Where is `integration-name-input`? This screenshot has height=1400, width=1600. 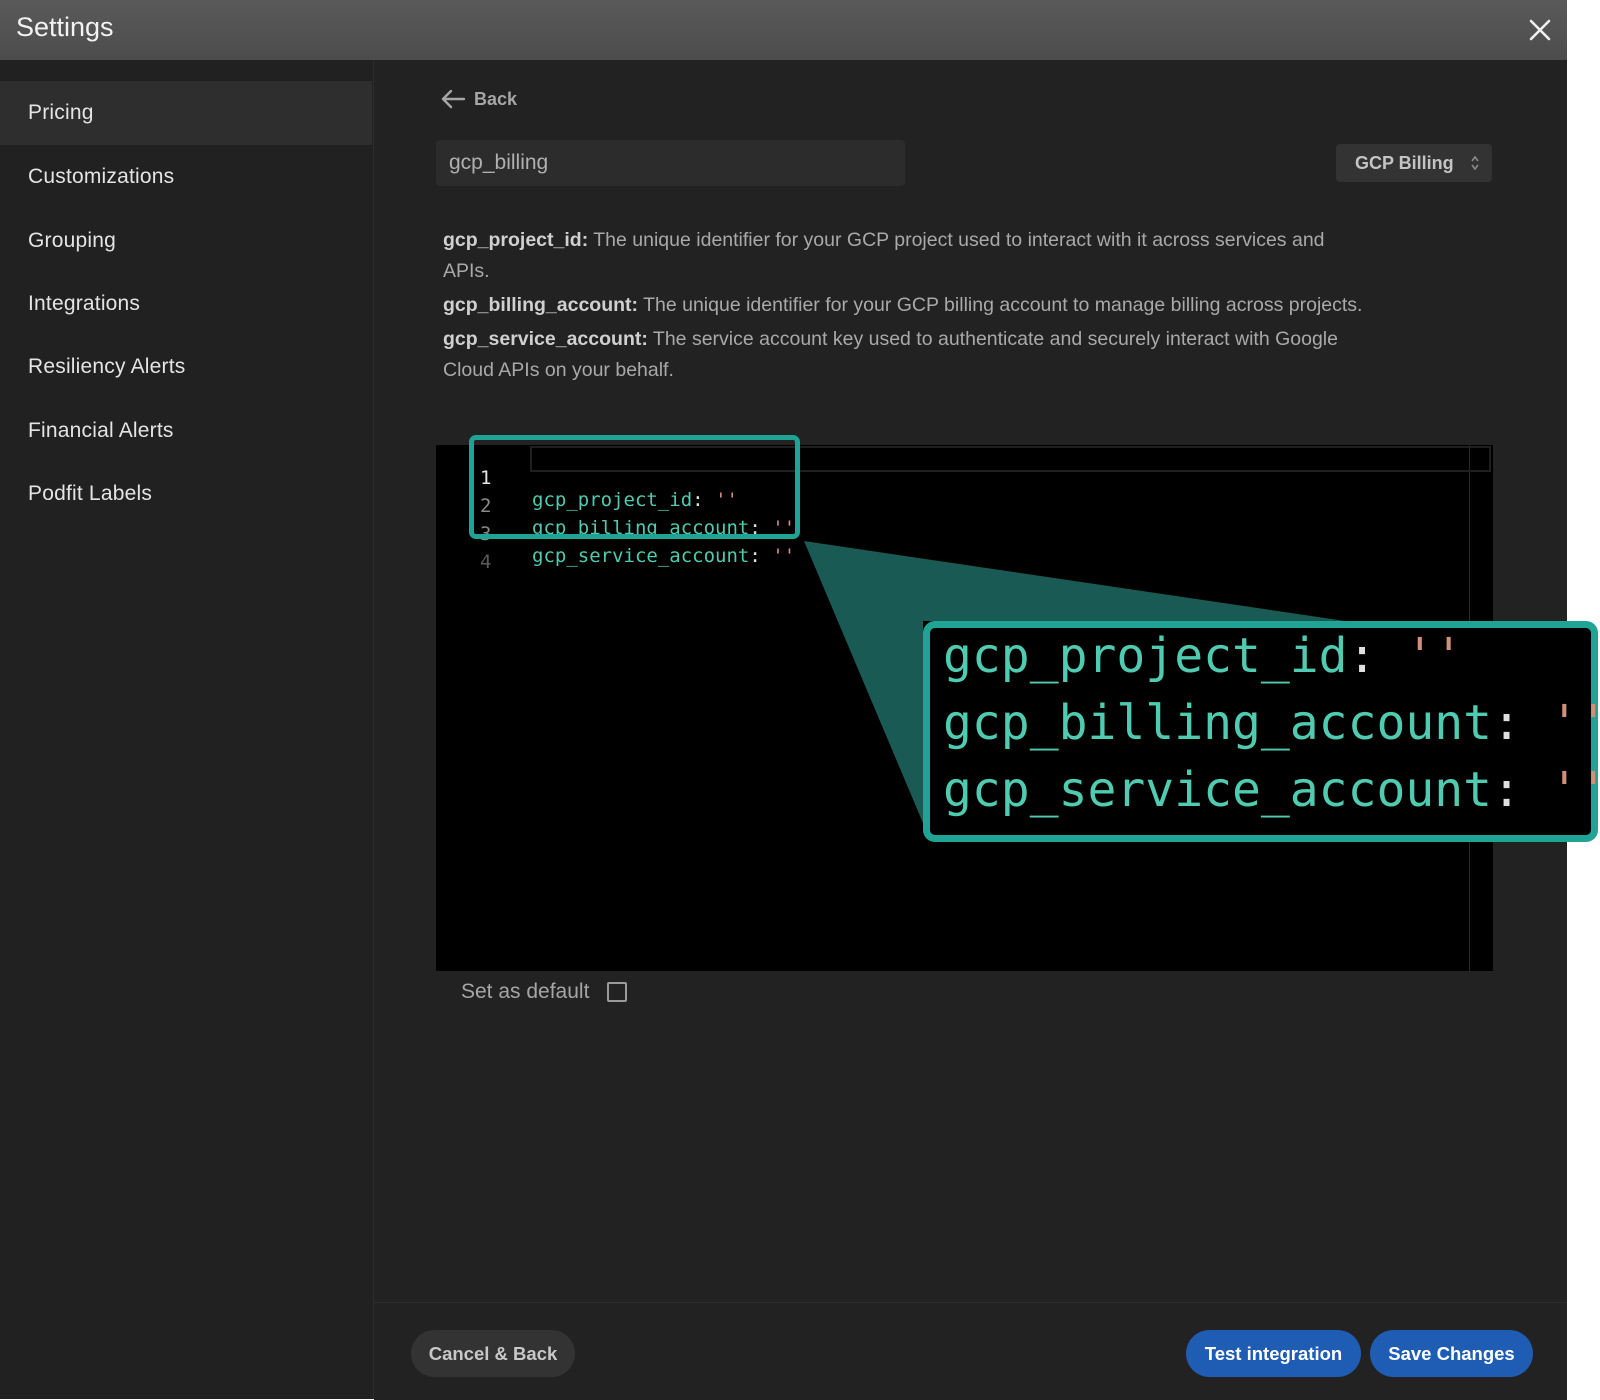
integration-name-input is located at coordinates (670, 163).